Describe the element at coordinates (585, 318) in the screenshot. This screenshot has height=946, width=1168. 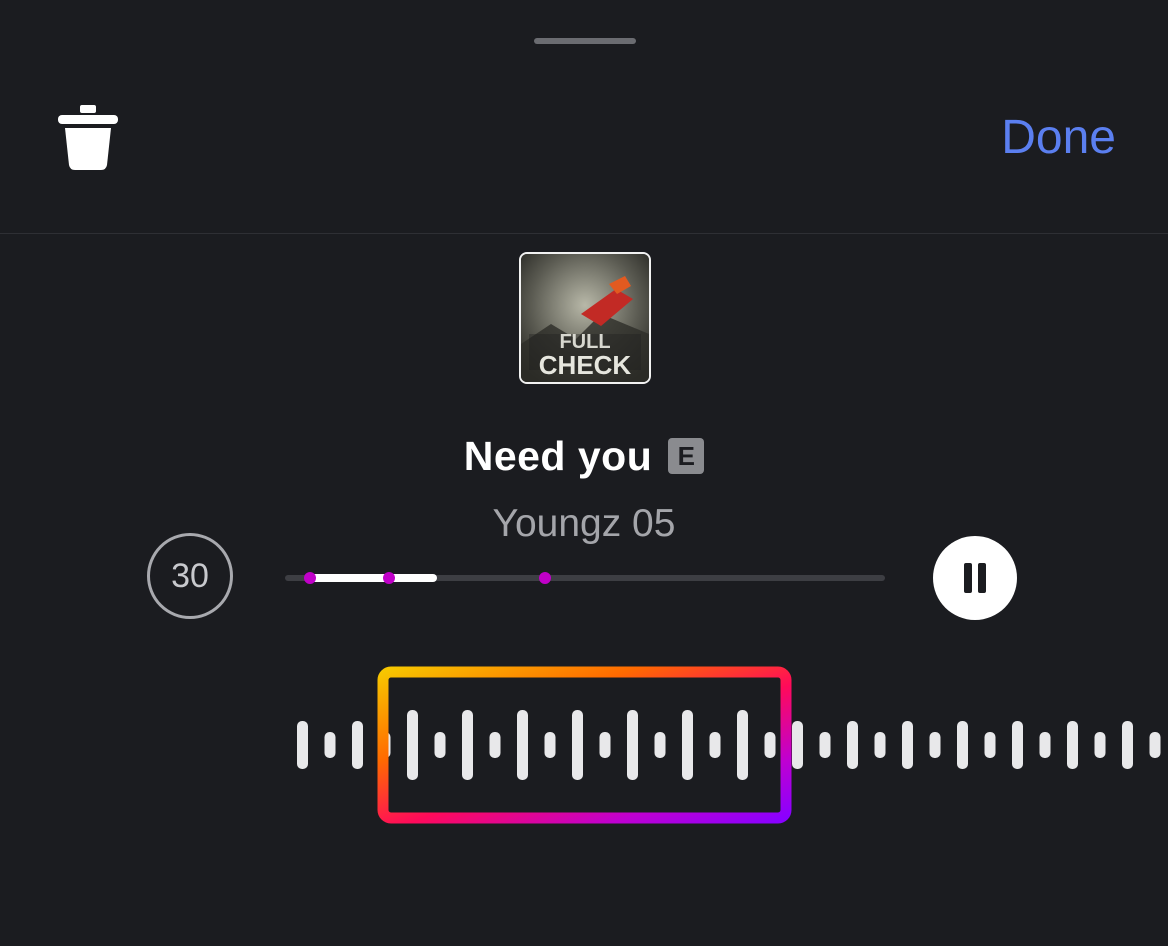
I see `album-artwork: FULL CHECK` at that location.